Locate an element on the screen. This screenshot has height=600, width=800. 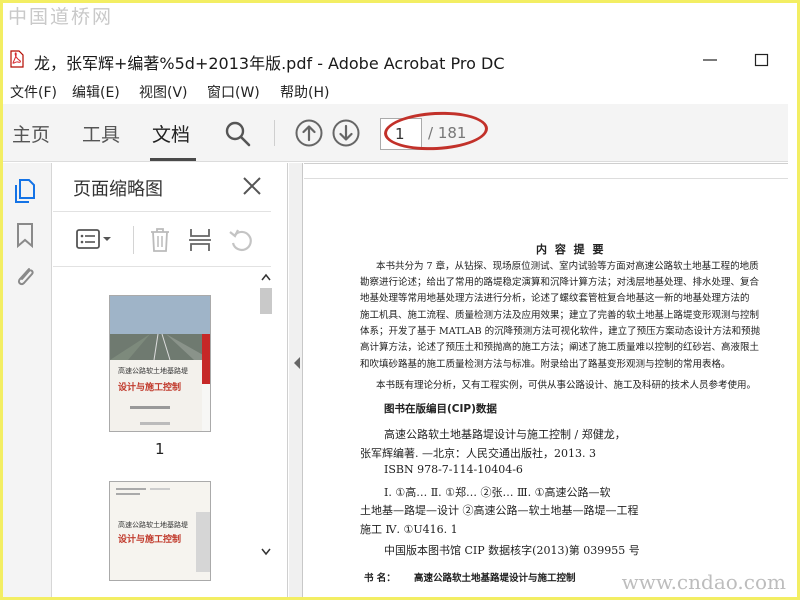
summary-heading: 内 容 提 要 is located at coordinates (571, 249).